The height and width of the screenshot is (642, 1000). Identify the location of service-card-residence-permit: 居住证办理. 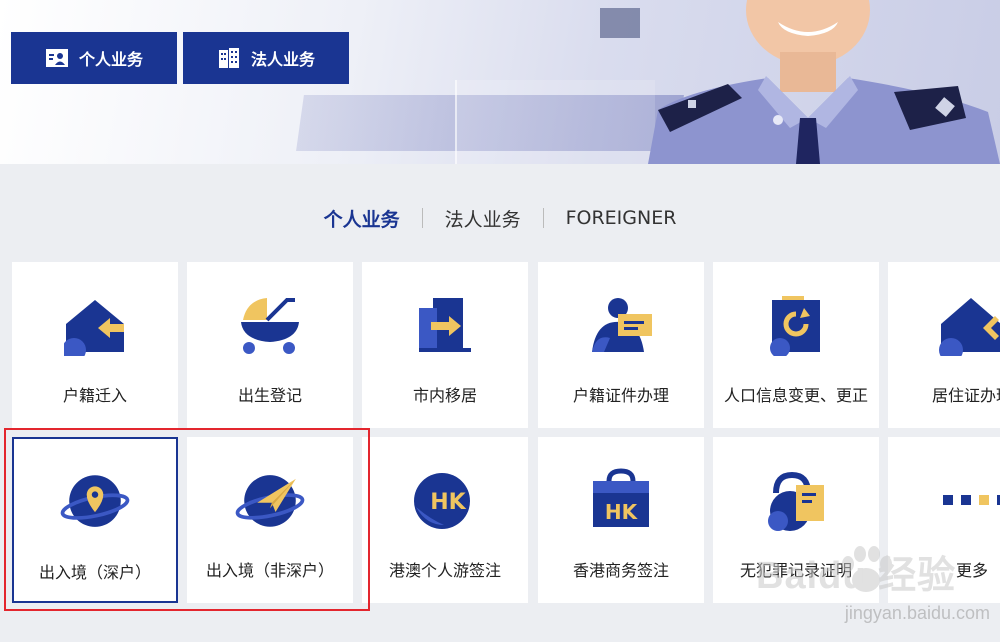
(944, 345).